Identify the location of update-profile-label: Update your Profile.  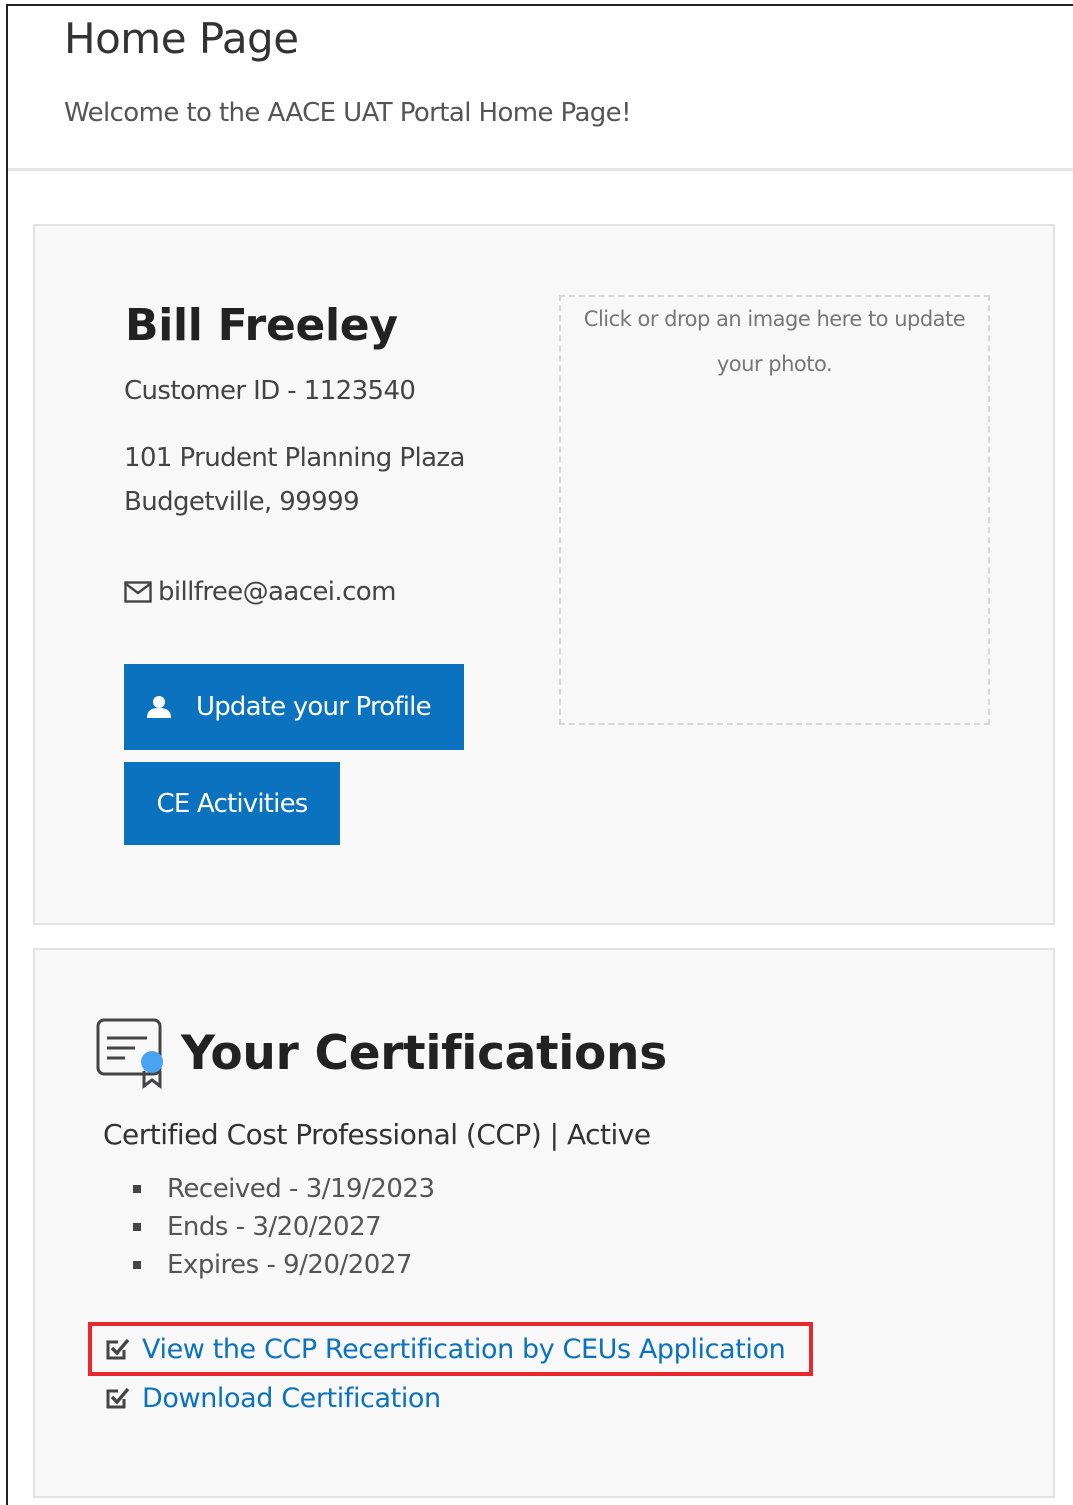
(314, 707).